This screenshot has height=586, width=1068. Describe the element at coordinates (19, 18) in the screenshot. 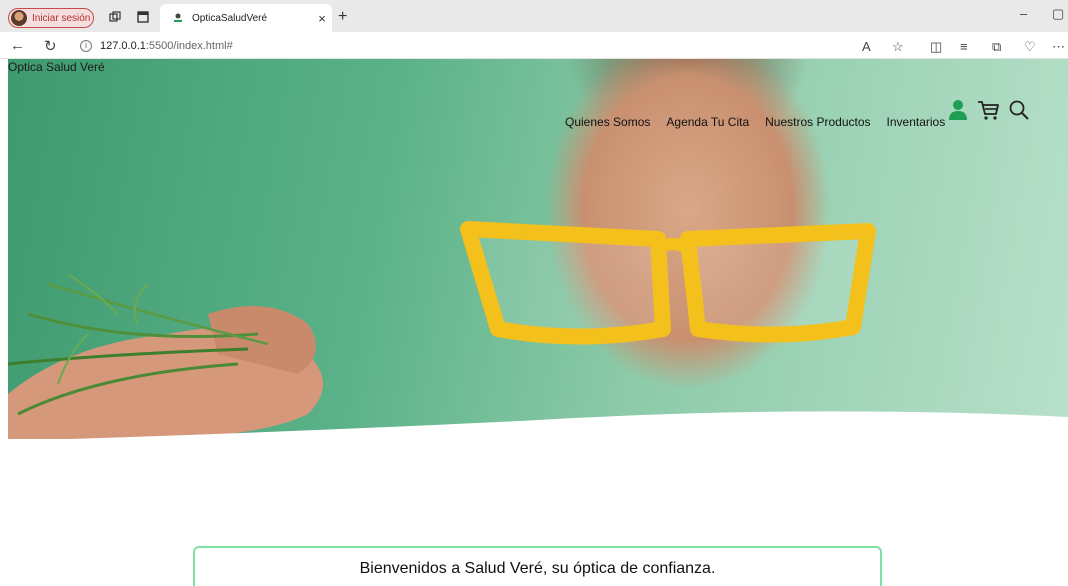

I see `avatar` at that location.